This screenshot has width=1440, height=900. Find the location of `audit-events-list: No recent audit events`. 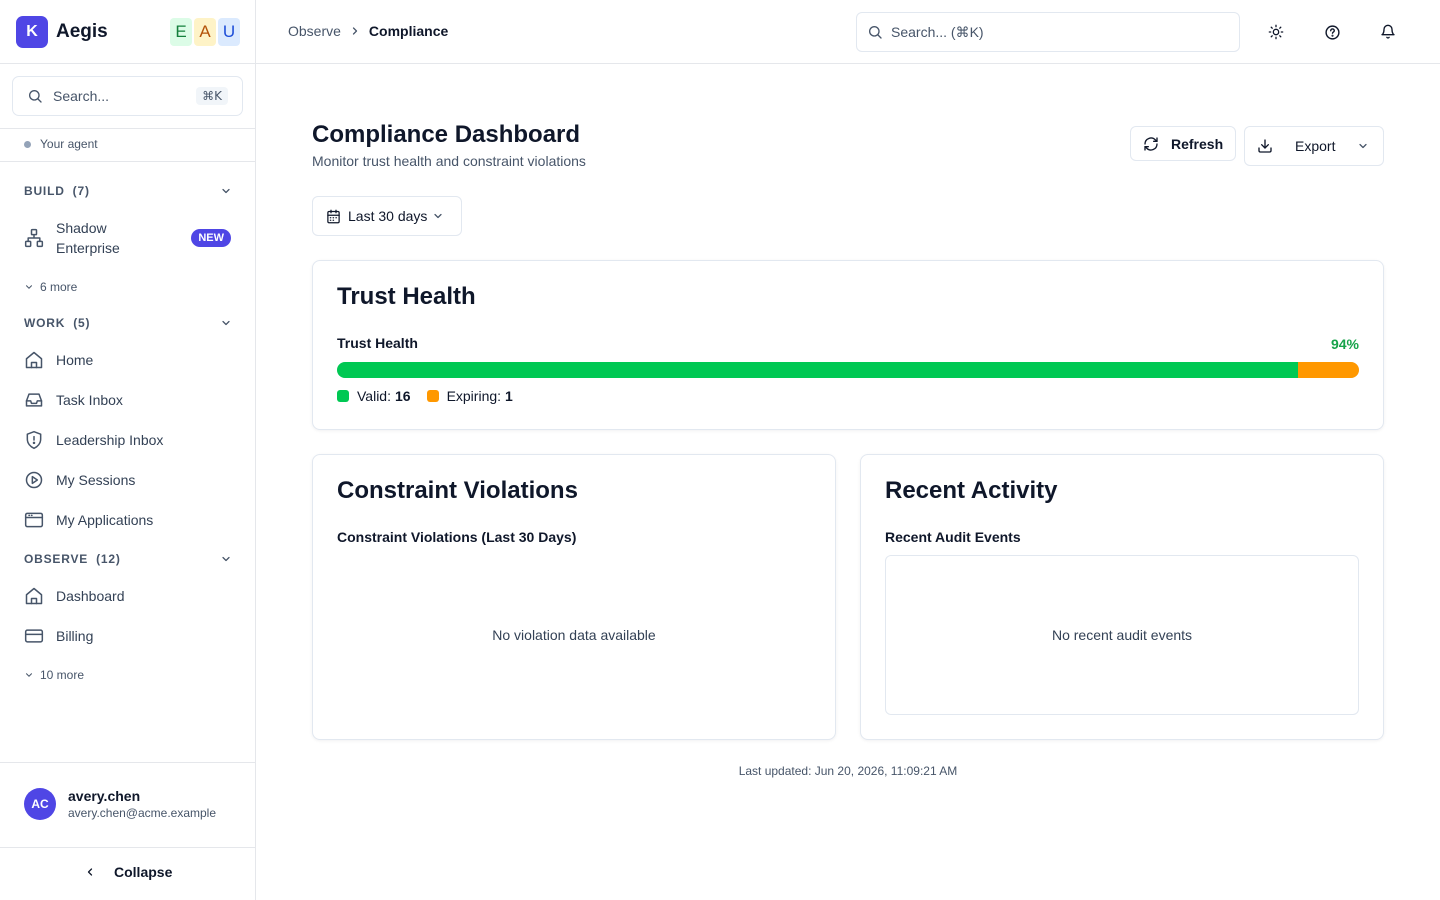

audit-events-list: No recent audit events is located at coordinates (1122, 635).